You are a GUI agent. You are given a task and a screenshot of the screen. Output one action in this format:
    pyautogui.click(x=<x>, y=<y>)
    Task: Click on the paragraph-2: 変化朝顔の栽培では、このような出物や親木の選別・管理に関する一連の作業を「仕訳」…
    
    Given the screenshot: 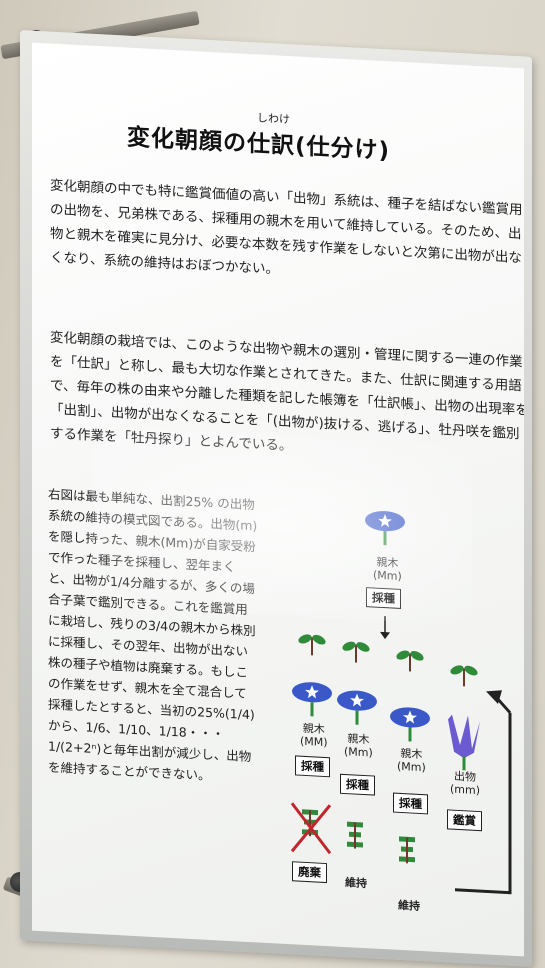 What is the action you would take?
    pyautogui.click(x=287, y=392)
    